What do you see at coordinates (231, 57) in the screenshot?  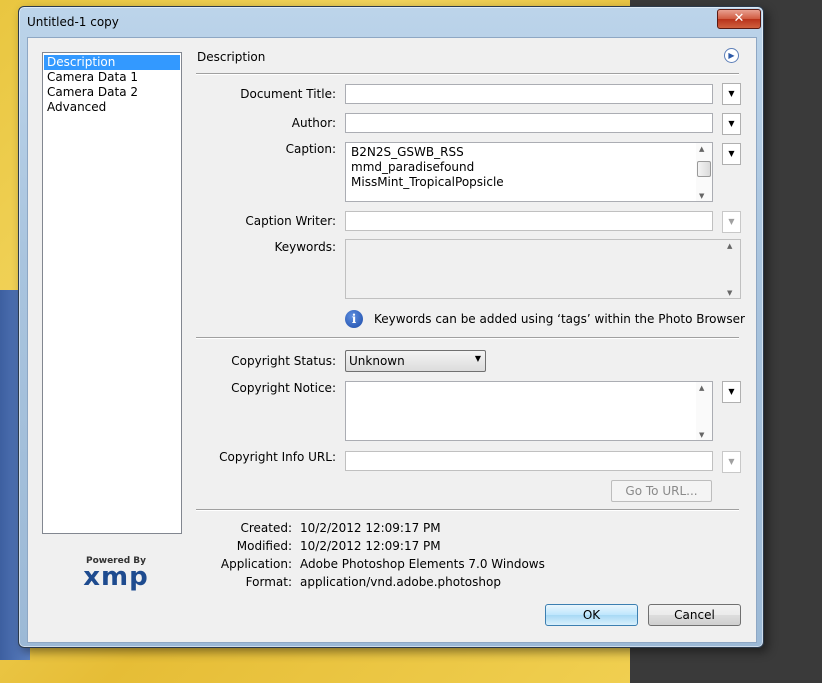 I see `panel-title: Description` at bounding box center [231, 57].